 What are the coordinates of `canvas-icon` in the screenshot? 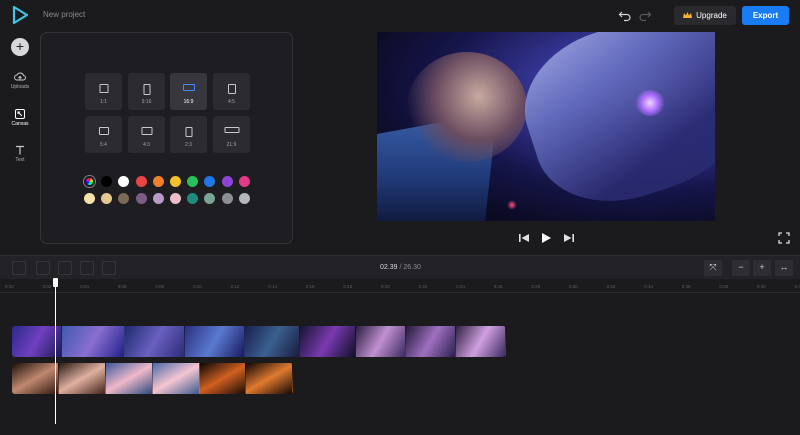 It's located at (20, 114).